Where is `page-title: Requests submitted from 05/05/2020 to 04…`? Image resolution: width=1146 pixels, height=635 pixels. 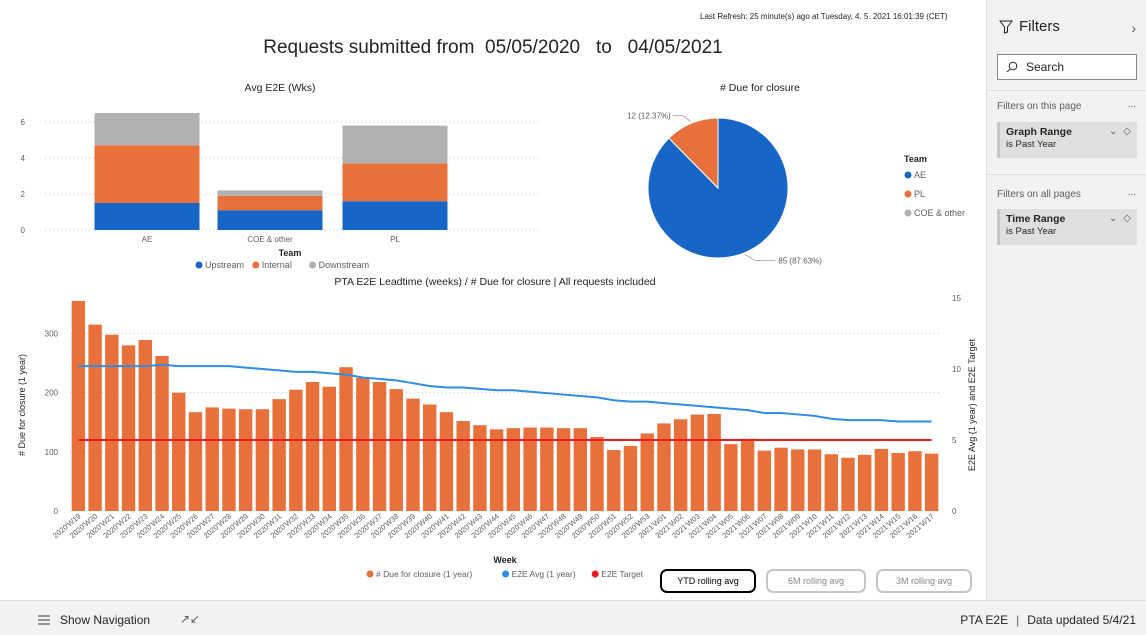
page-title: Requests submitted from 05/05/2020 to 04… is located at coordinates (493, 48).